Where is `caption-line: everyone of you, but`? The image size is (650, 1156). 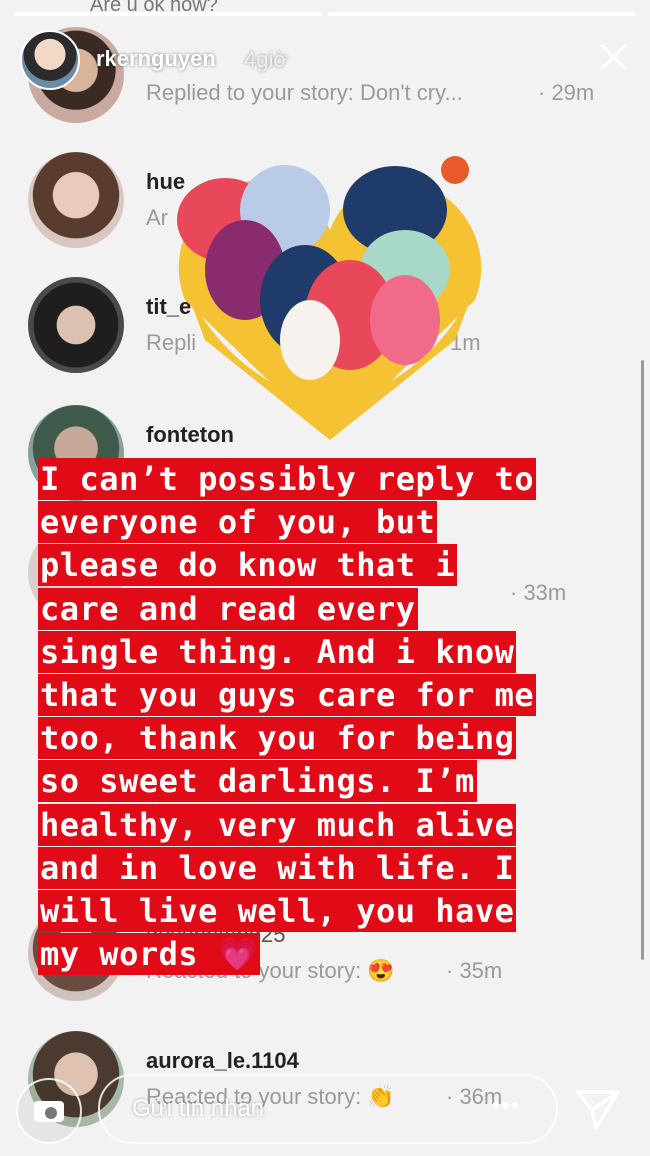
caption-line: everyone of you, but is located at coordinates (238, 522).